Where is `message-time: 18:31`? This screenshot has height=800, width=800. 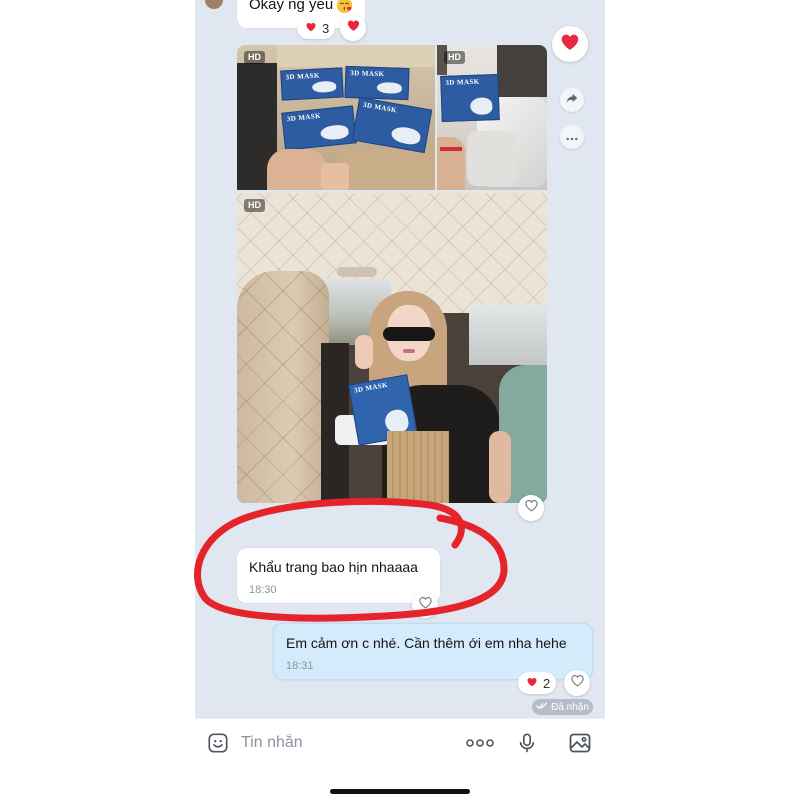 message-time: 18:31 is located at coordinates (300, 666).